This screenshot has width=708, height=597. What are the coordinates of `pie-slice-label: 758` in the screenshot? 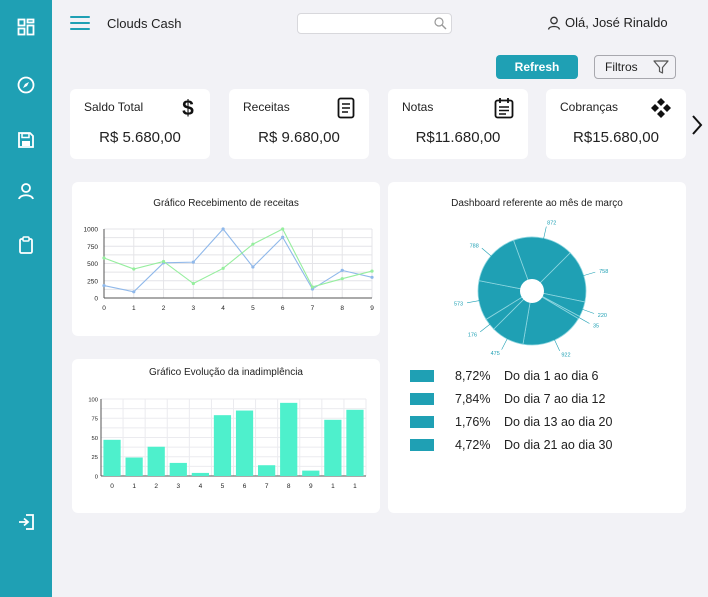 It's located at (603, 272).